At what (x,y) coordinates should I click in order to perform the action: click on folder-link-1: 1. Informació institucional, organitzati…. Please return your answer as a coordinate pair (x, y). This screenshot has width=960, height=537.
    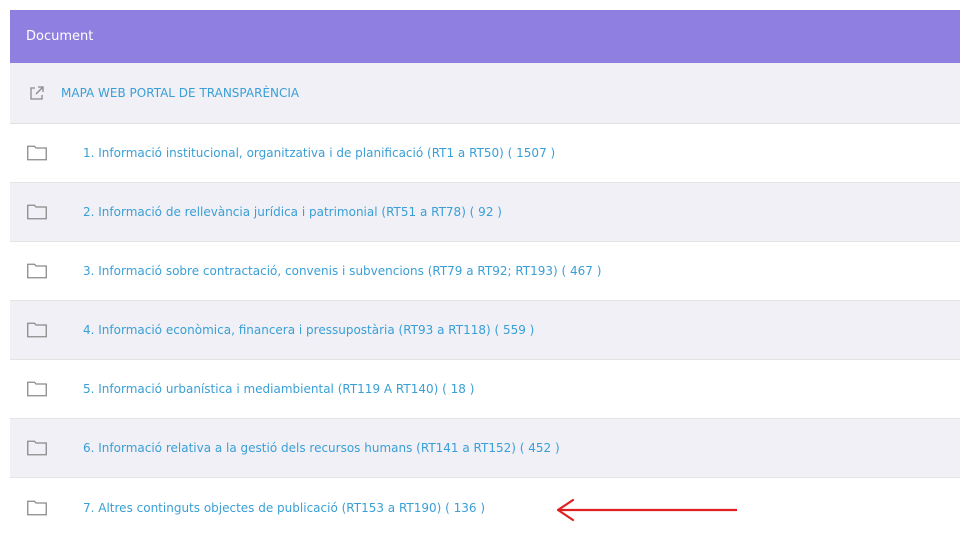
    Looking at the image, I should click on (319, 153).